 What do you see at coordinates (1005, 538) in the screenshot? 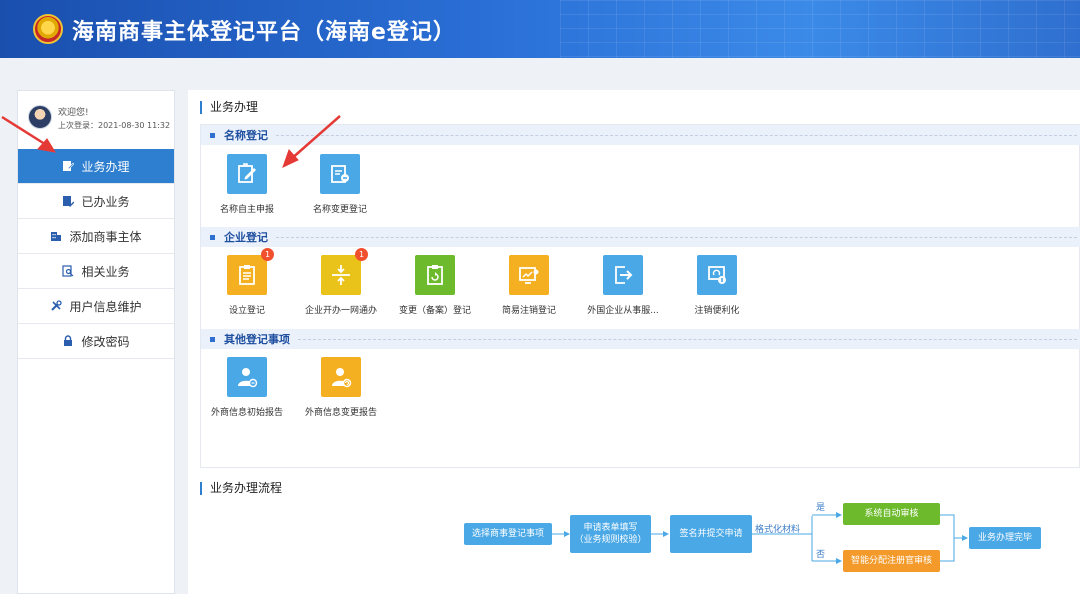
I see `flow-step-complete: 业务办理完毕` at bounding box center [1005, 538].